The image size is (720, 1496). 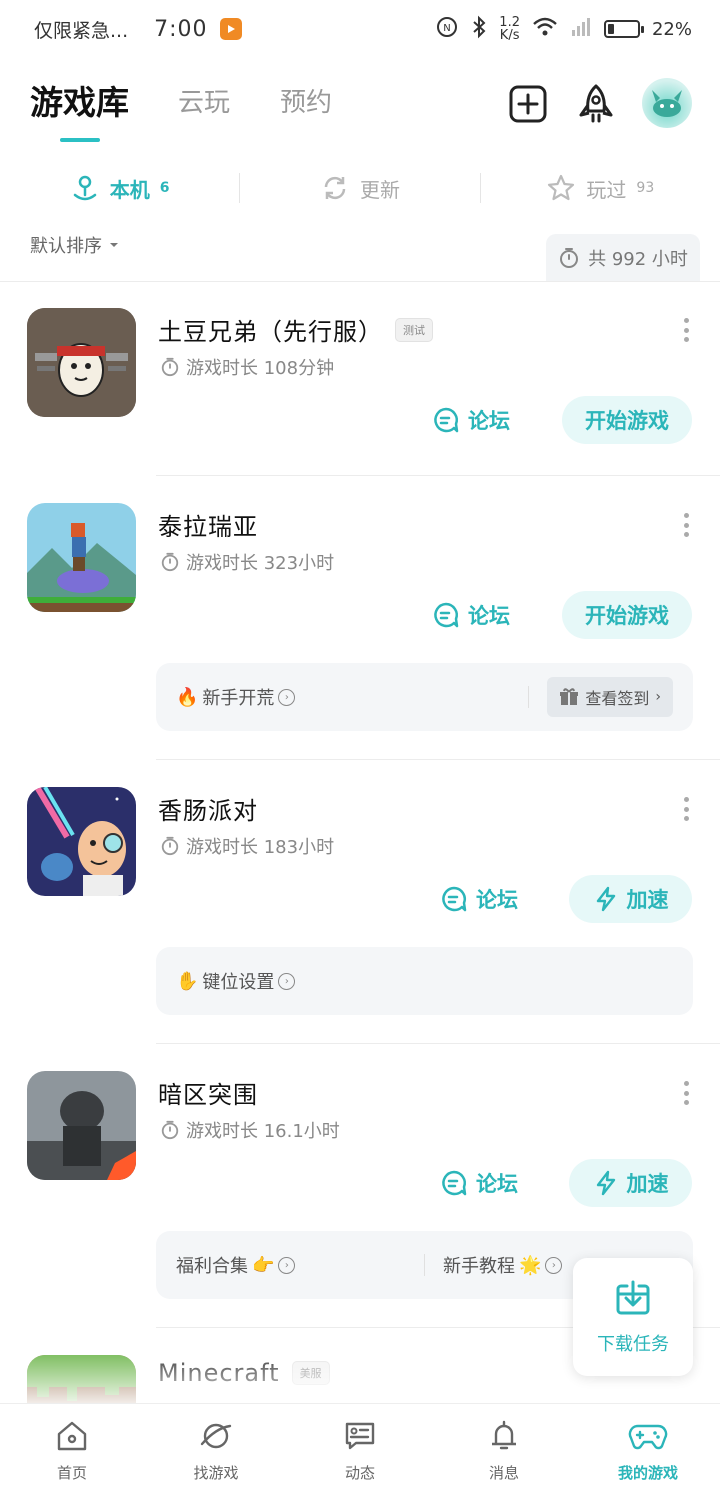 What do you see at coordinates (638, 259) in the screenshot?
I see `total-playtime-label: 共 992 小时` at bounding box center [638, 259].